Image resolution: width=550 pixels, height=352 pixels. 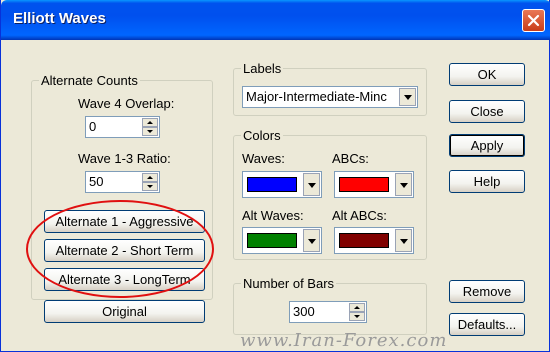 What do you see at coordinates (289, 283) in the screenshot?
I see `number-of-bars-legend: Number of Bars` at bounding box center [289, 283].